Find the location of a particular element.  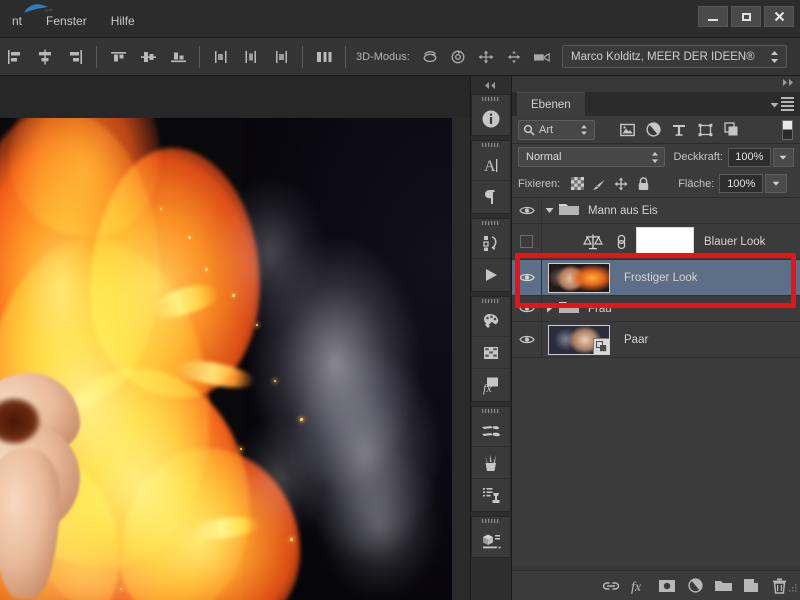

workspace-select: Marco Kolditz, MEER DER IDEEN® is located at coordinates (674, 56).